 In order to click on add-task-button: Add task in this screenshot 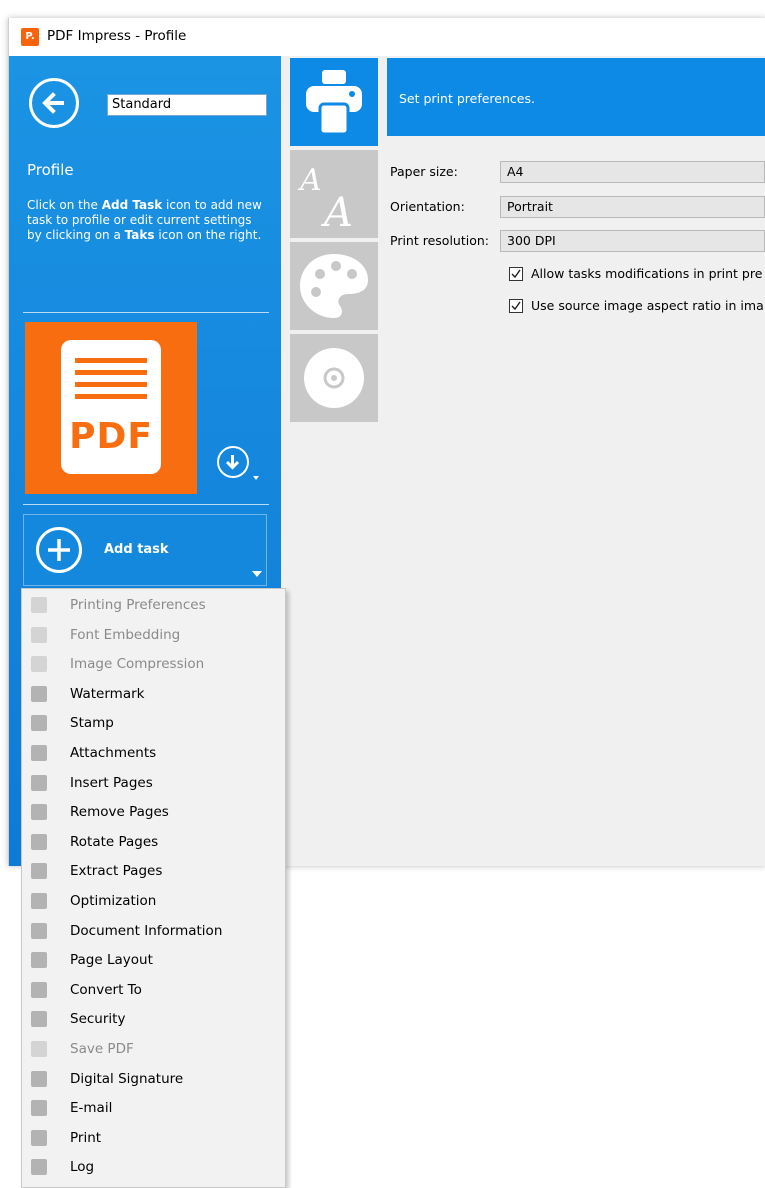, I will do `click(145, 550)`.